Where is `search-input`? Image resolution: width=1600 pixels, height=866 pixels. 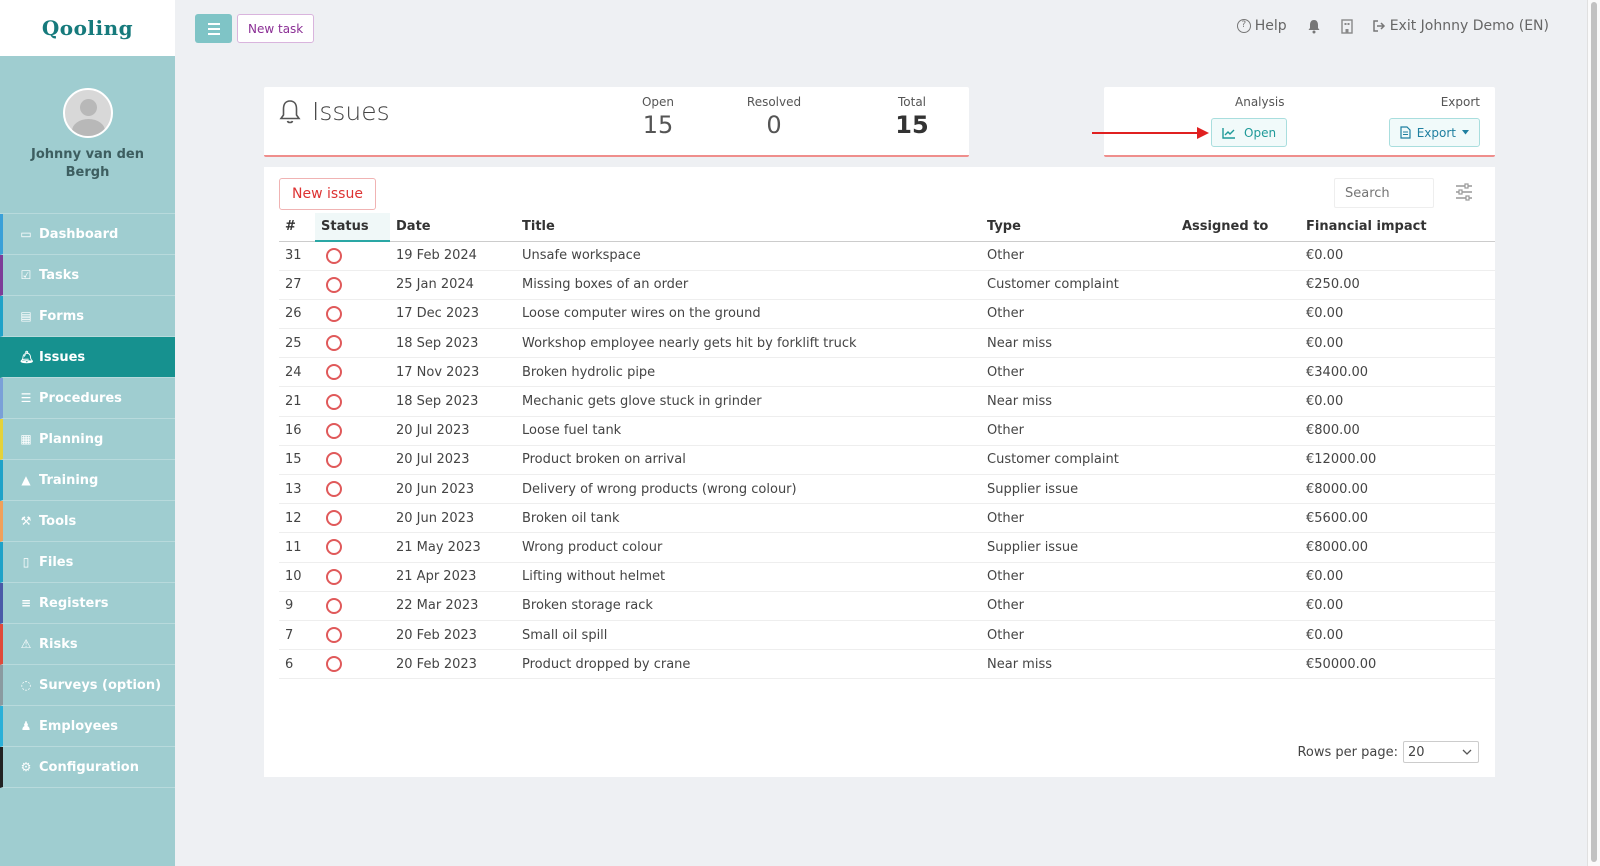 search-input is located at coordinates (1384, 193).